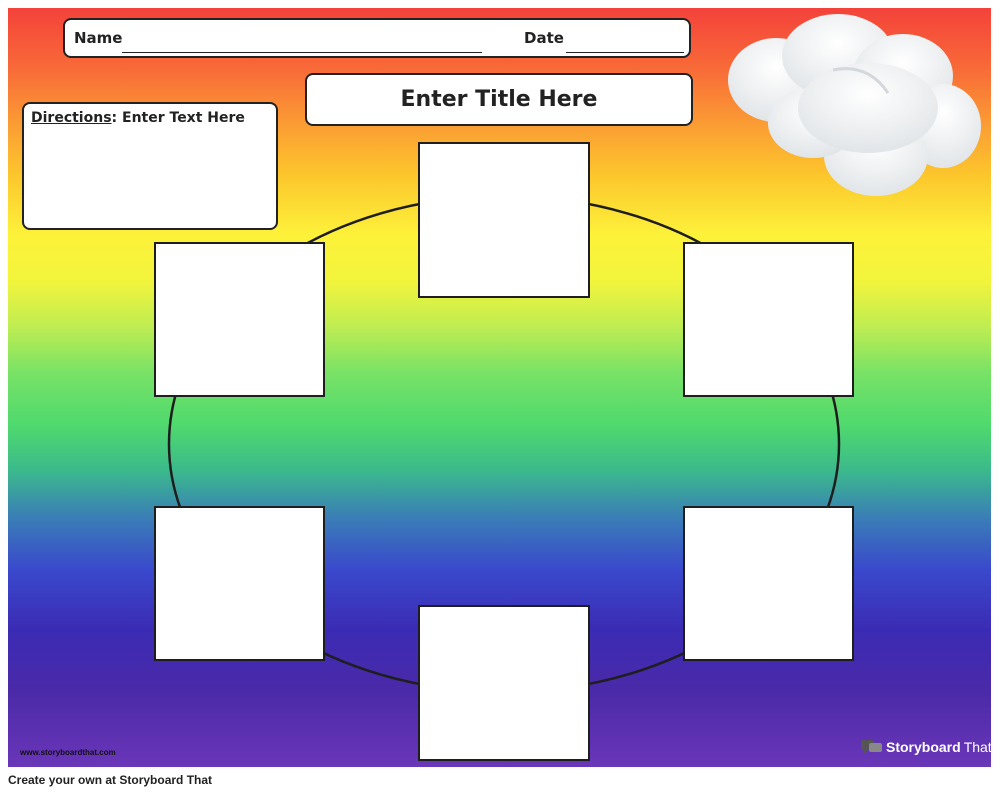  What do you see at coordinates (768, 319) in the screenshot?
I see `cycle-box-upper-right` at bounding box center [768, 319].